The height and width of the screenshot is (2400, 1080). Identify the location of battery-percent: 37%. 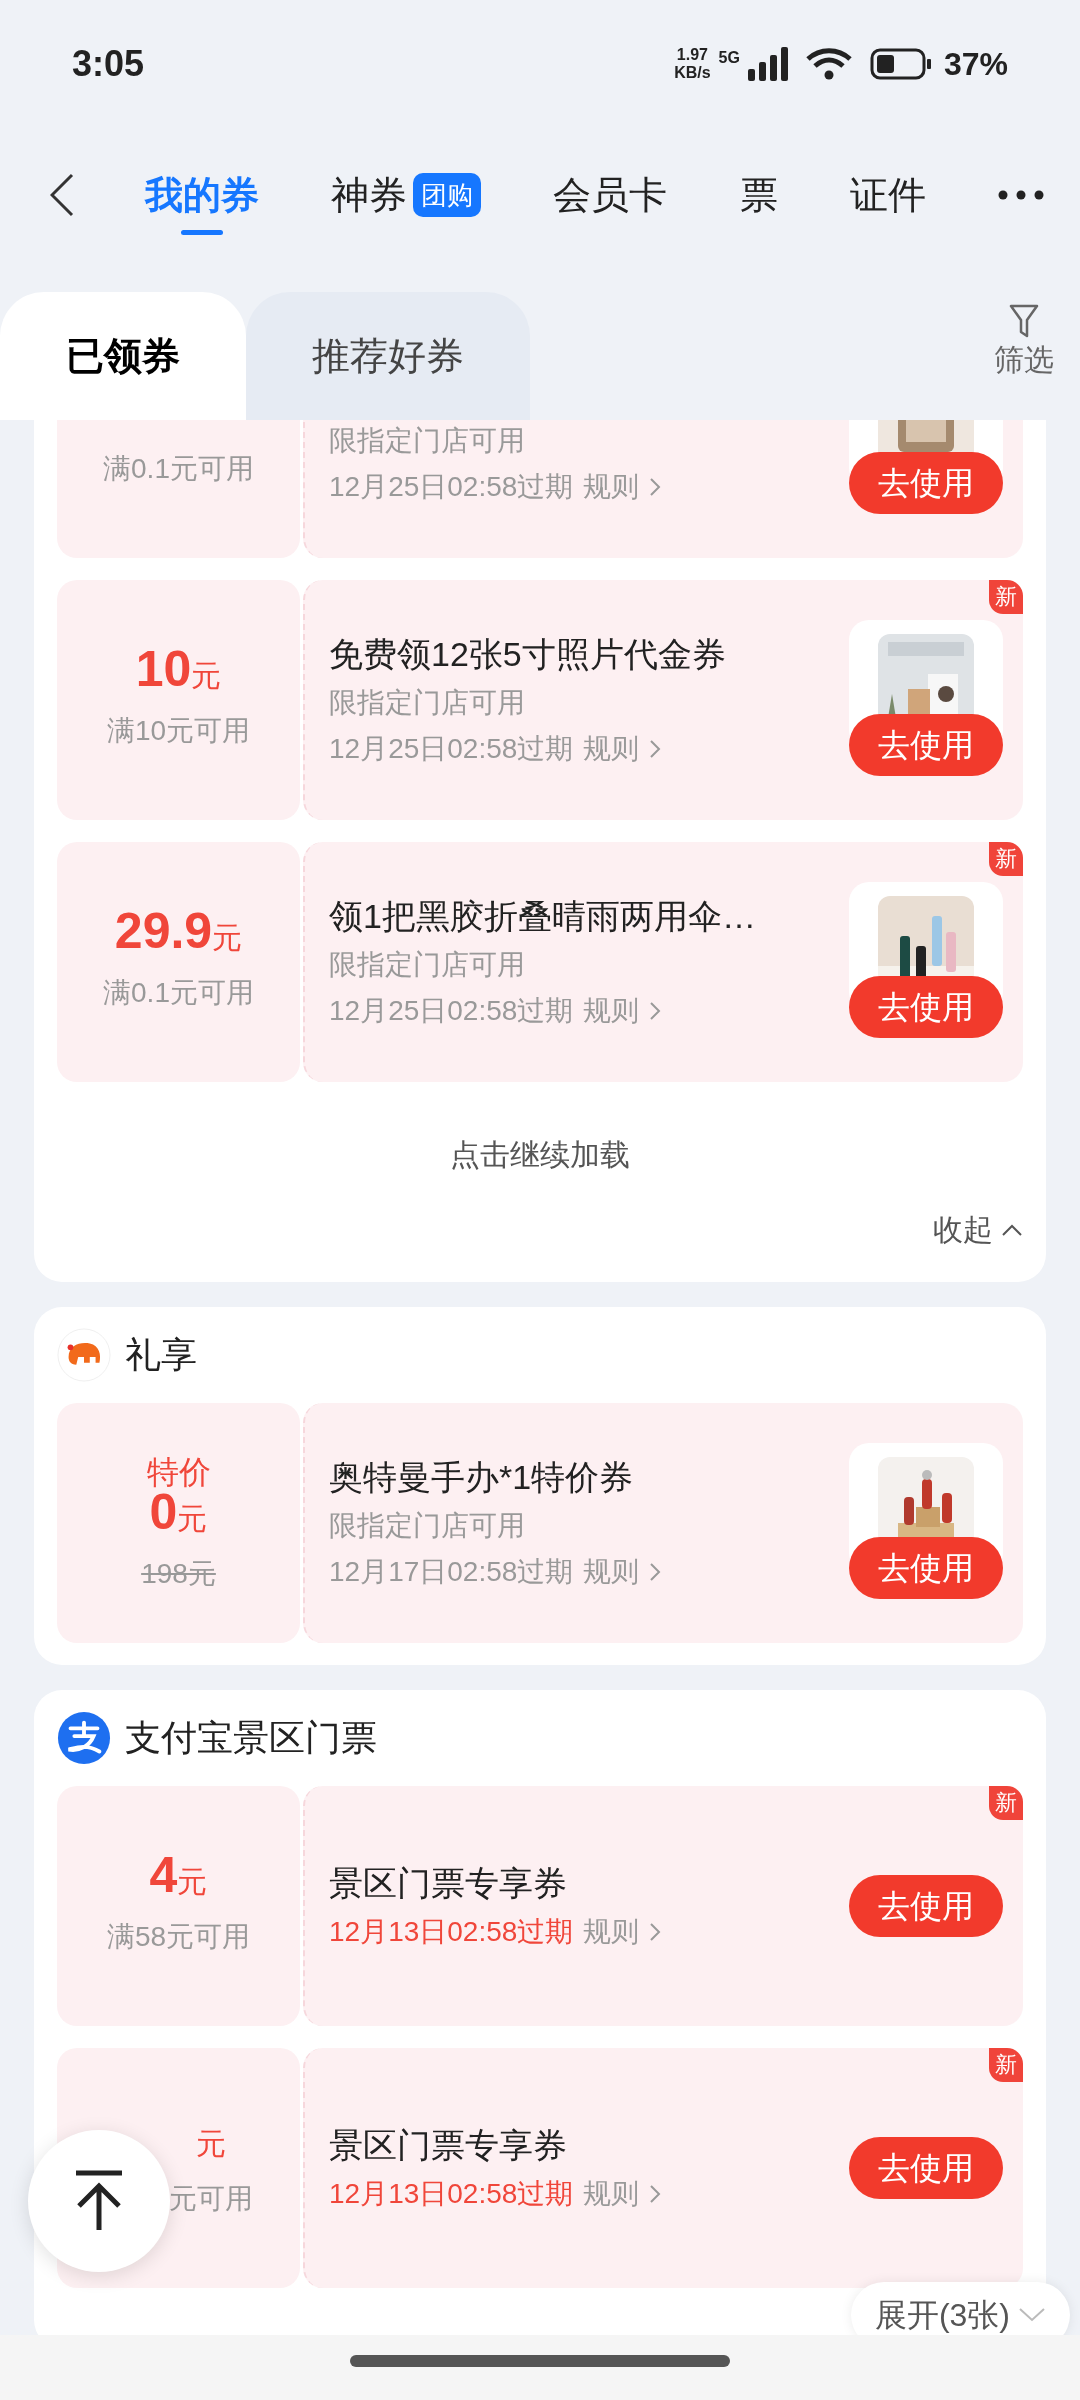
(975, 64).